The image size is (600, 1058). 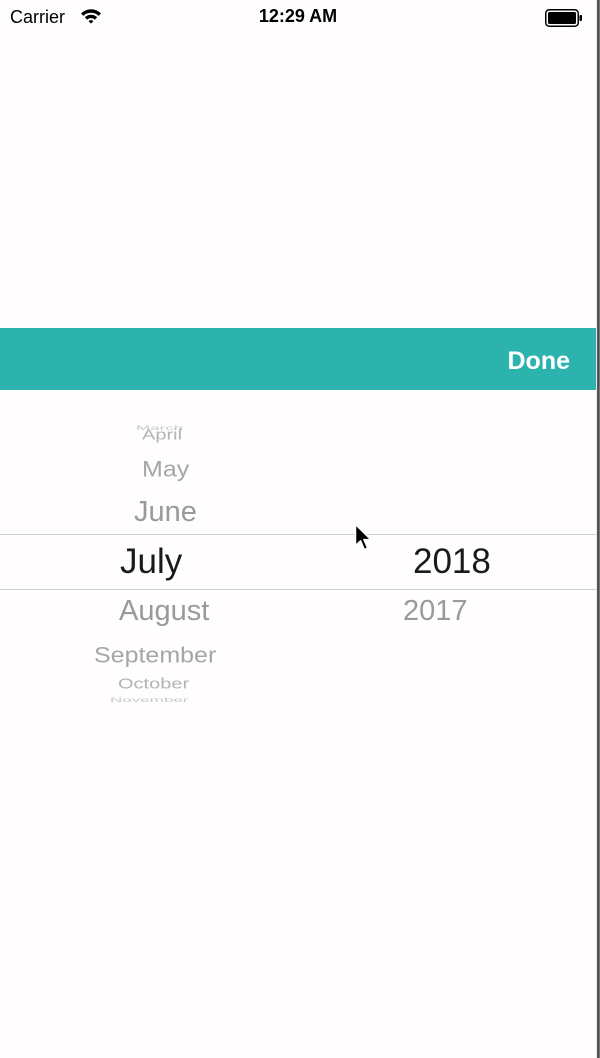 I want to click on picker-toolbar: Done, so click(x=298, y=359).